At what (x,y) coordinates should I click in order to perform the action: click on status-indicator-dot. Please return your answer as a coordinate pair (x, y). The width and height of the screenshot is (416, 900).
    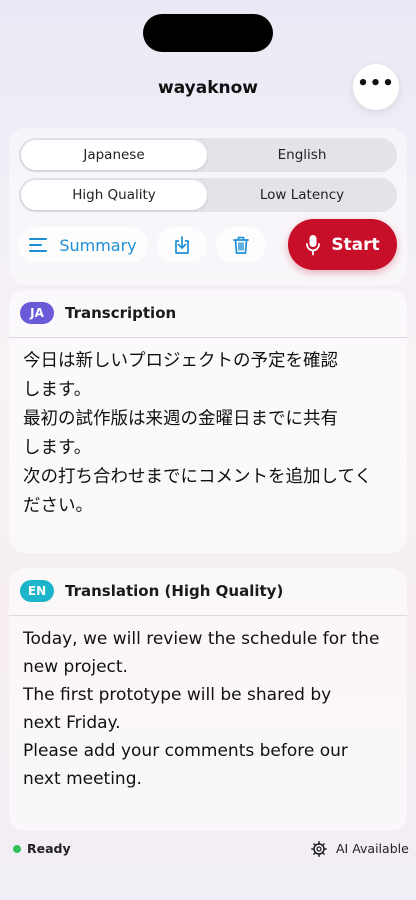
    Looking at the image, I should click on (17, 849).